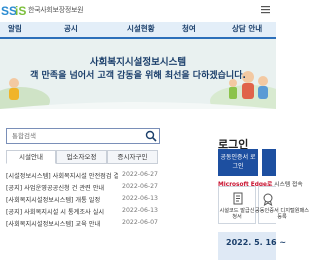 The height and width of the screenshot is (260, 320). Describe the element at coordinates (31, 157) in the screenshot. I see `tab-facility-guide: 시설안내` at that location.